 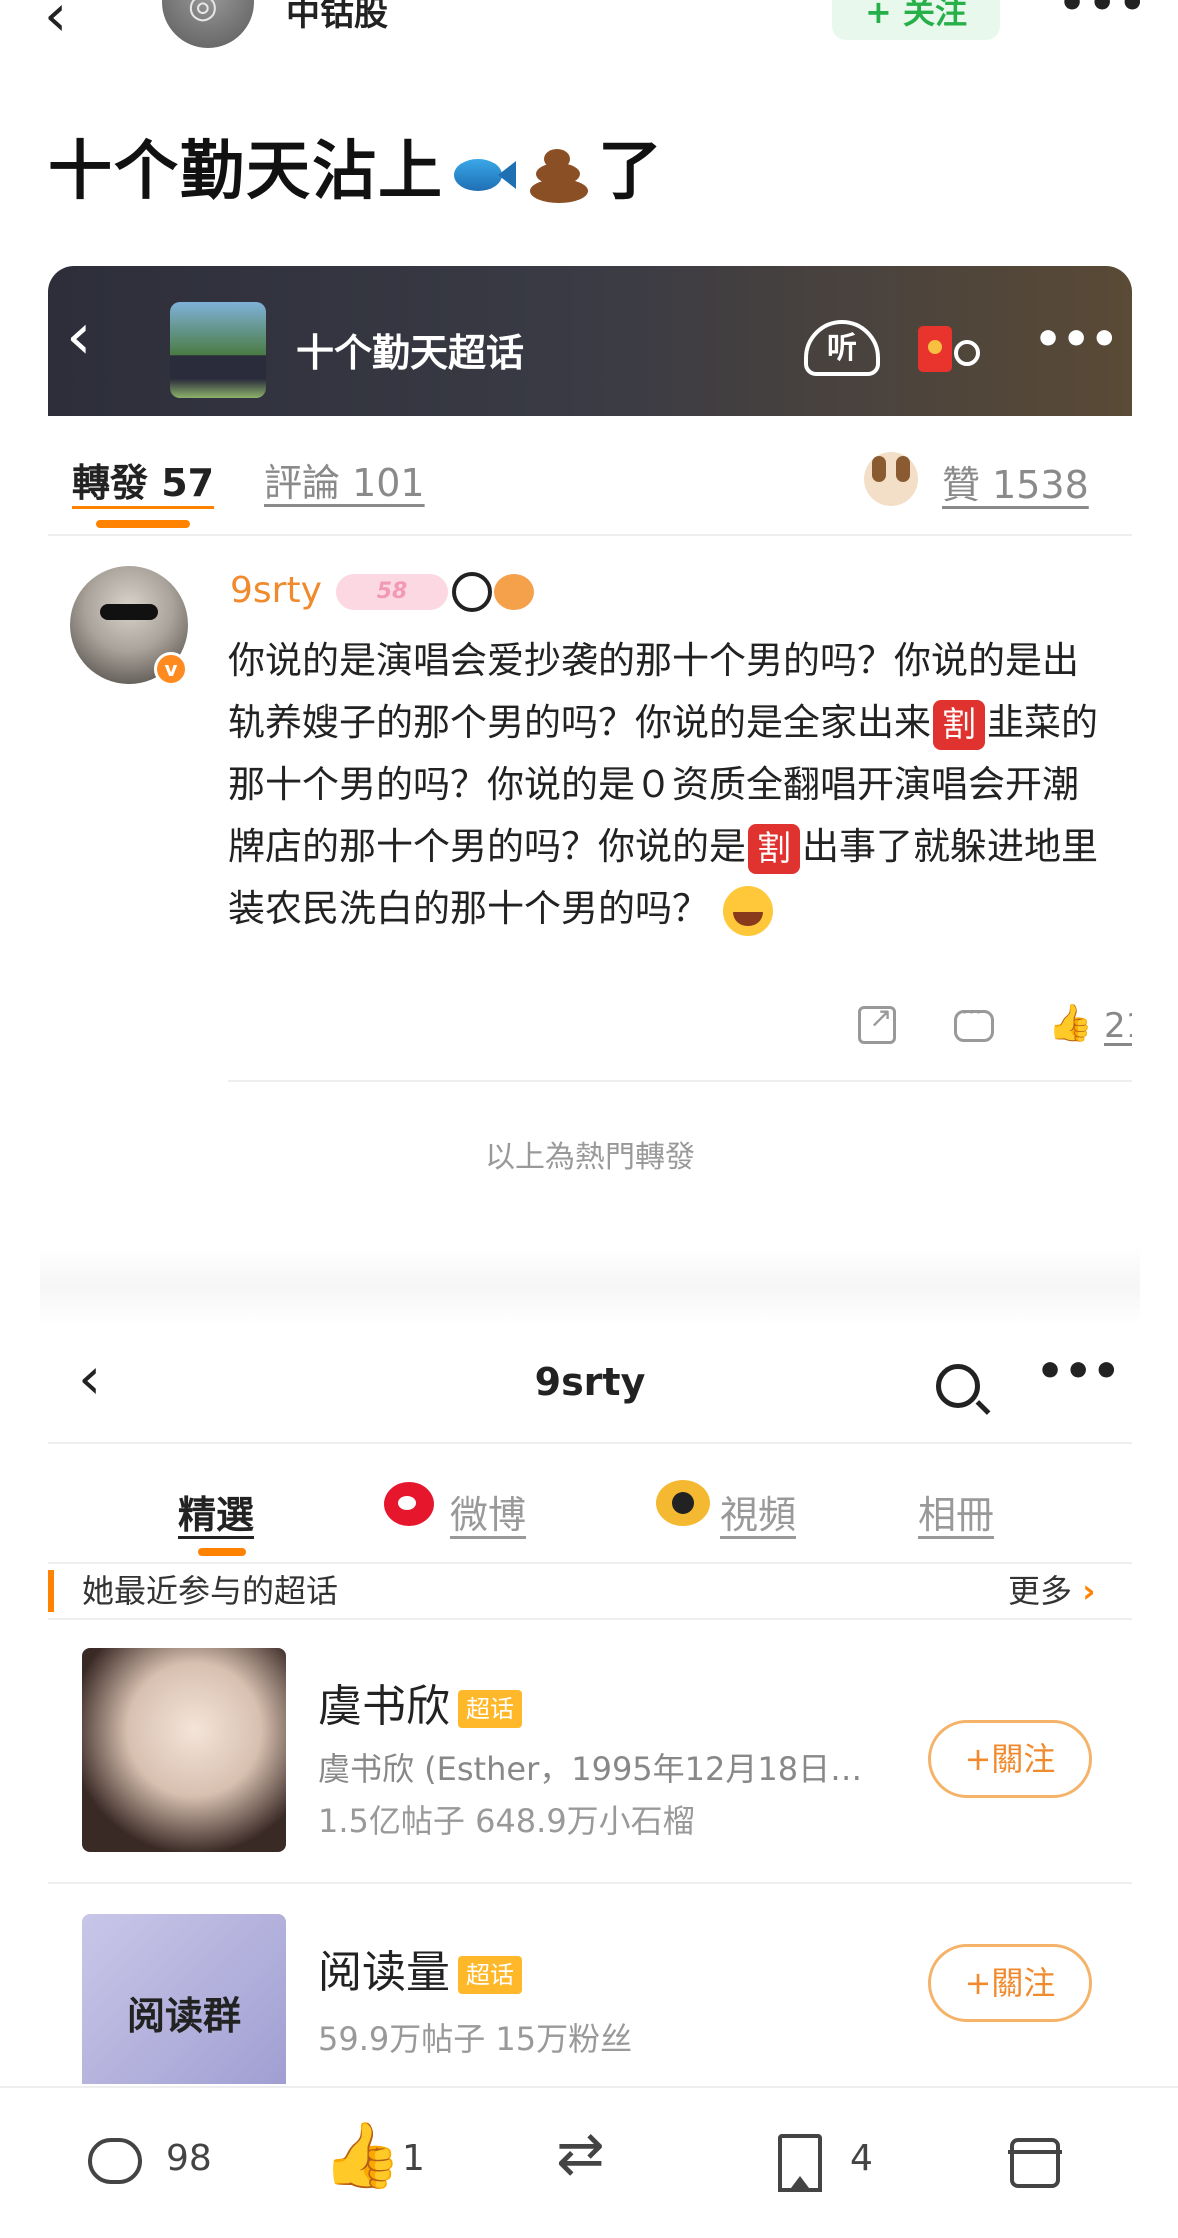 What do you see at coordinates (384, 1972) in the screenshot?
I see `topic-name-text: 阅读量` at bounding box center [384, 1972].